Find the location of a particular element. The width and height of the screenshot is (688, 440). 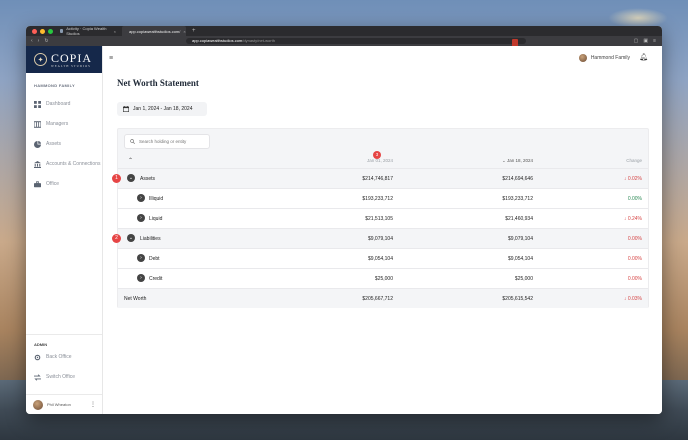

sidebar-item-dashboard: Dashboard is located at coordinates (64, 104).